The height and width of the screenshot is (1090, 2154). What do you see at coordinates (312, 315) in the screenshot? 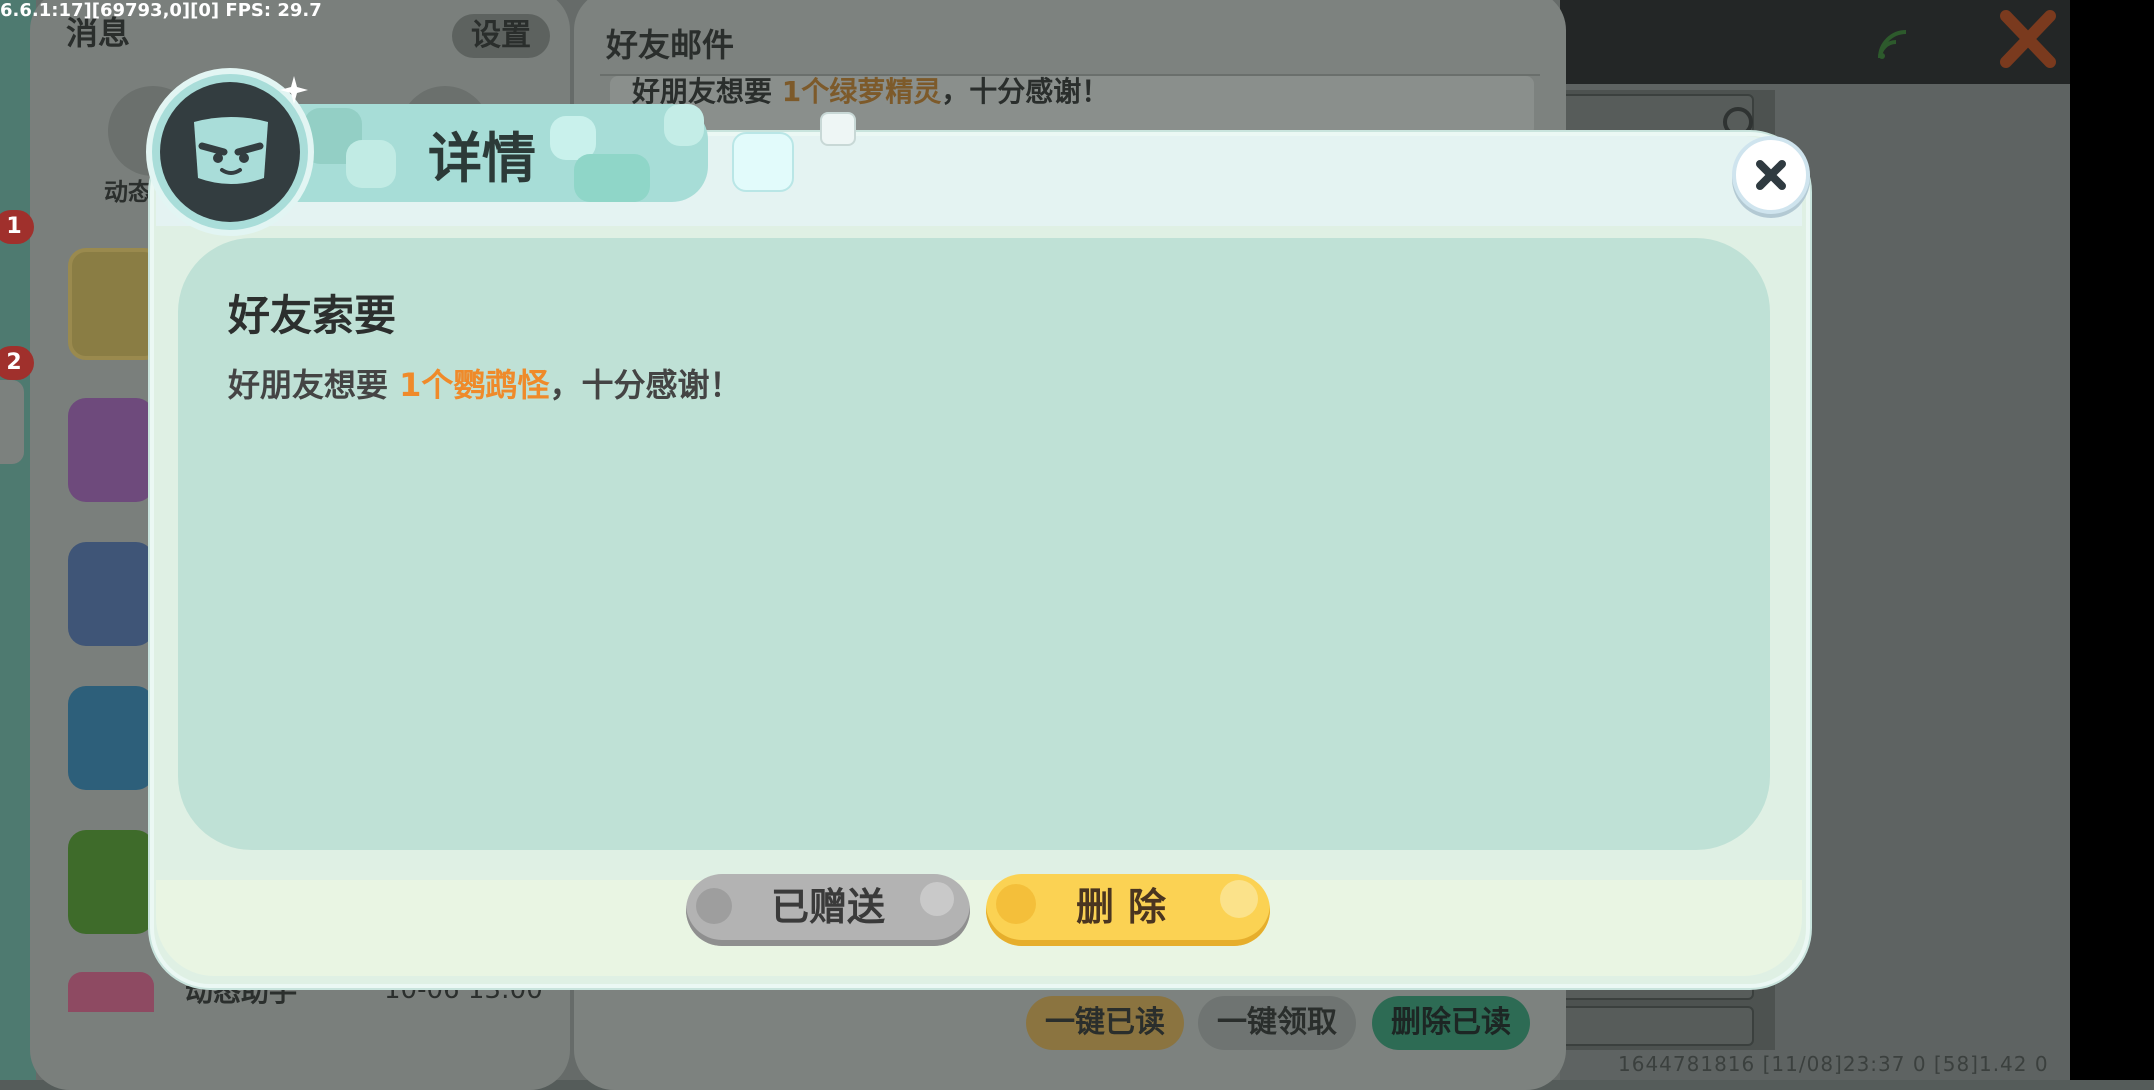
I see `content-title: 好友索要` at bounding box center [312, 315].